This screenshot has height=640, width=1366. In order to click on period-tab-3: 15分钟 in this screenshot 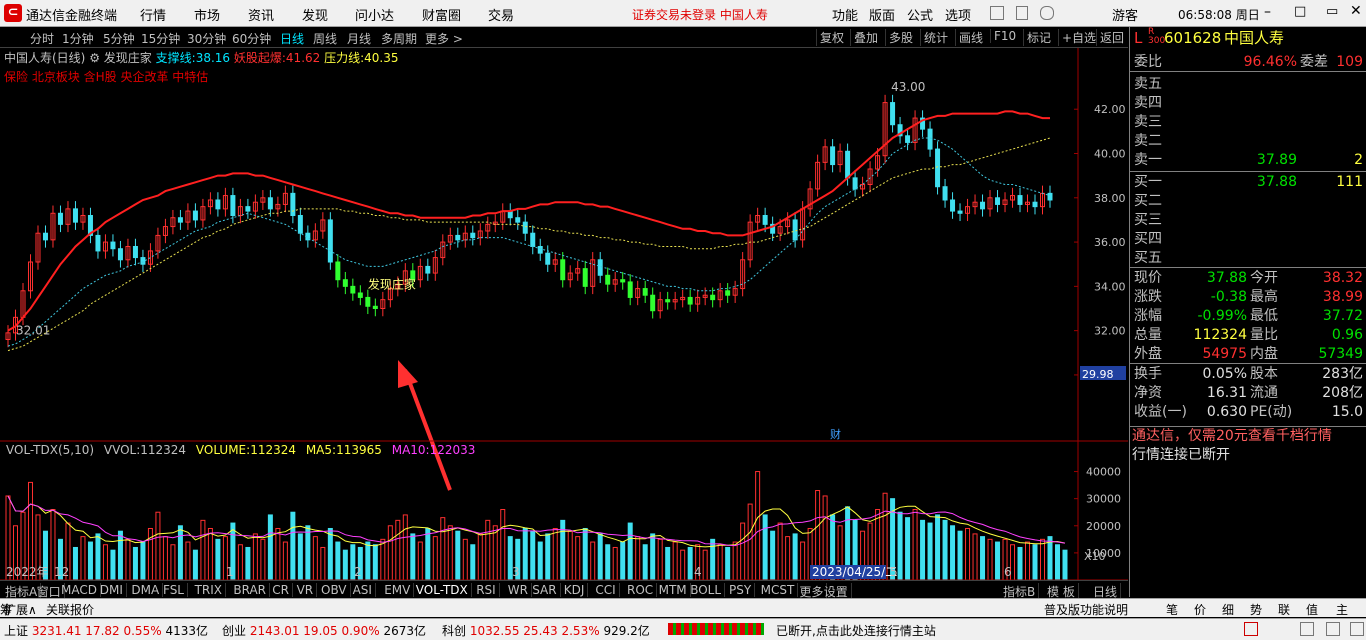, I will do `click(160, 38)`.